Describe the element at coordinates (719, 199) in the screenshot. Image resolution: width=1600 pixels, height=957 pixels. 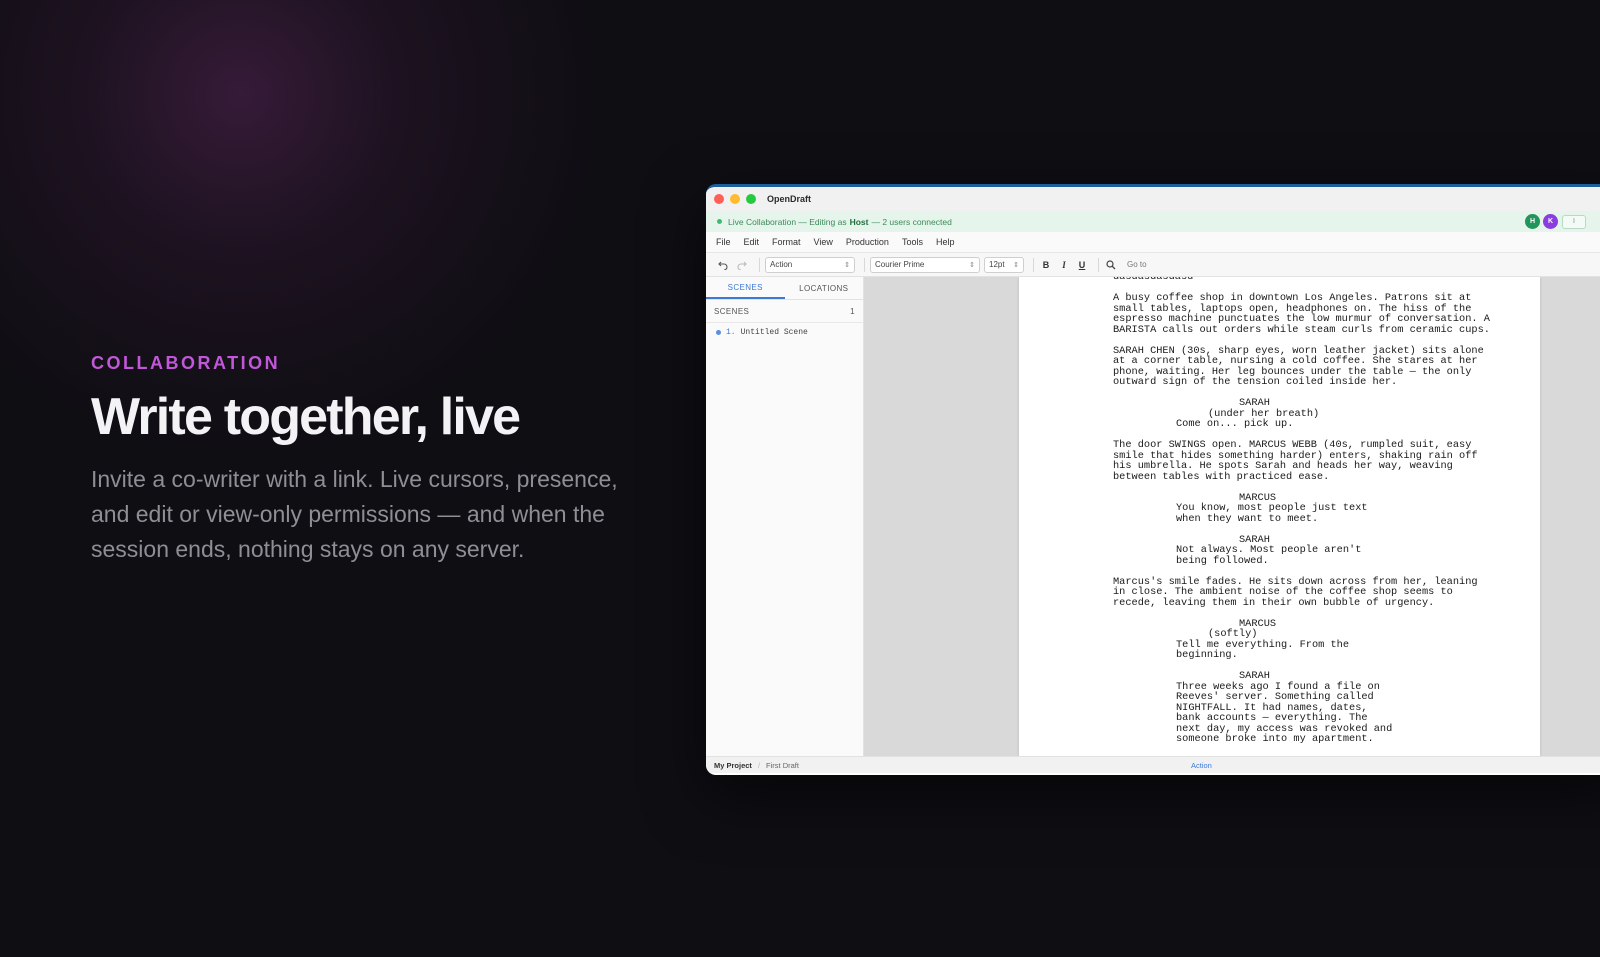
I see `close-window-button` at that location.